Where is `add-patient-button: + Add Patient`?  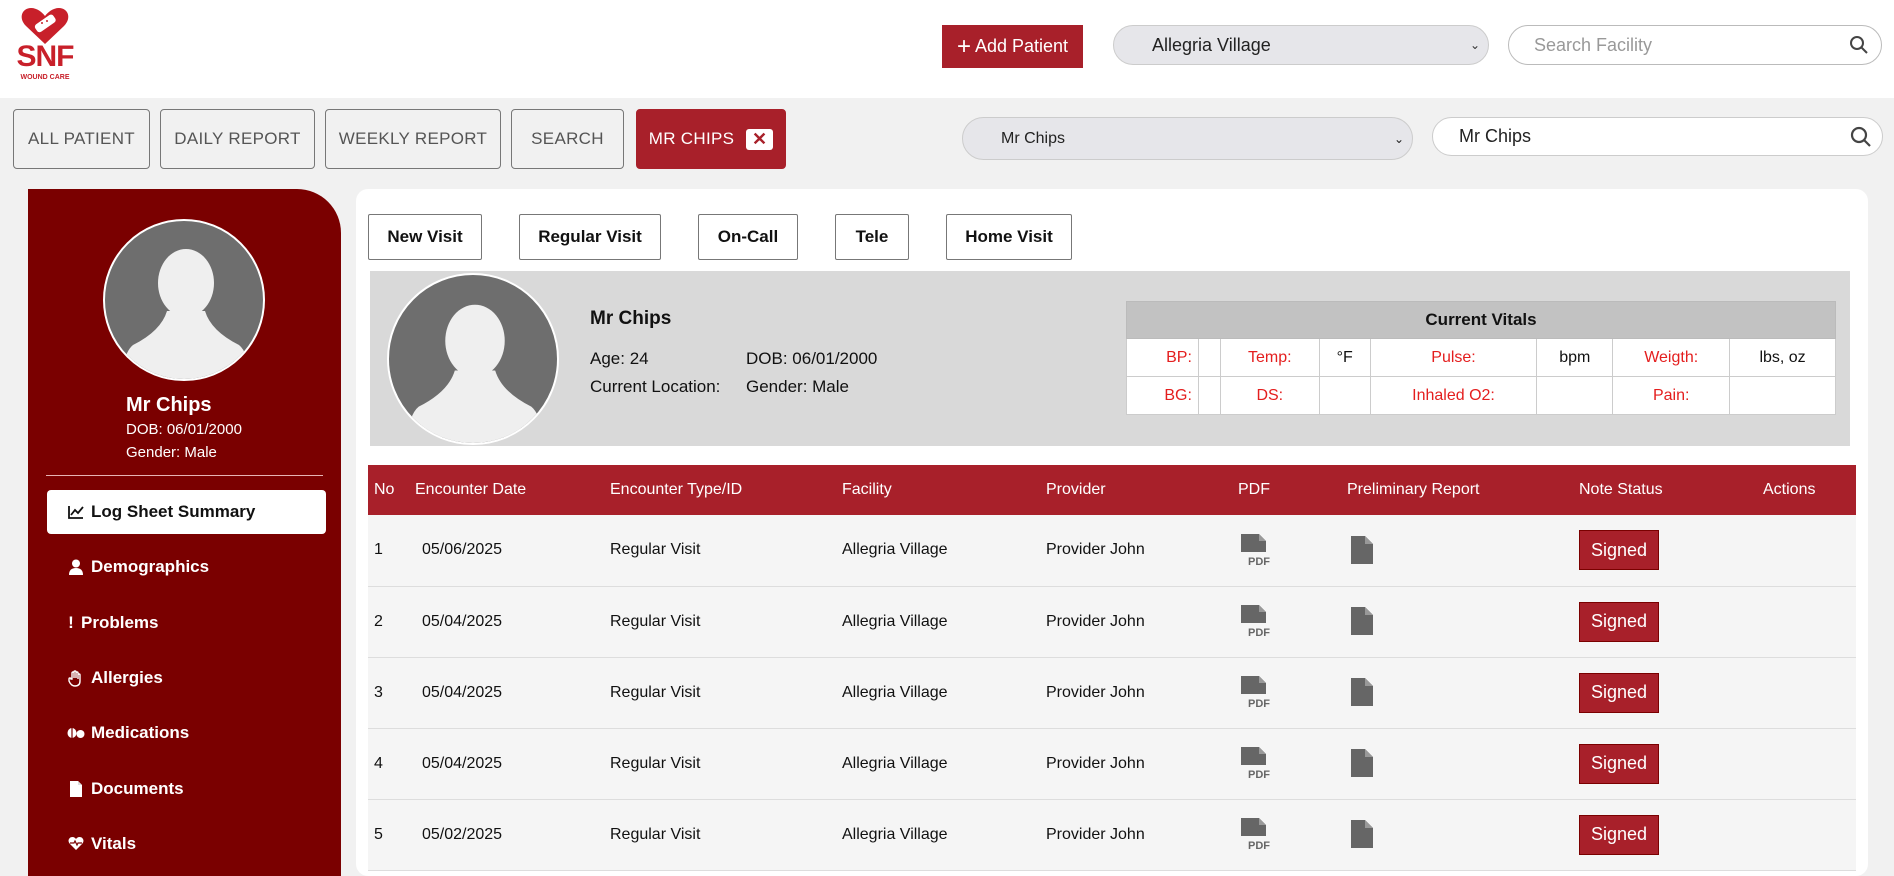 add-patient-button: + Add Patient is located at coordinates (1012, 46).